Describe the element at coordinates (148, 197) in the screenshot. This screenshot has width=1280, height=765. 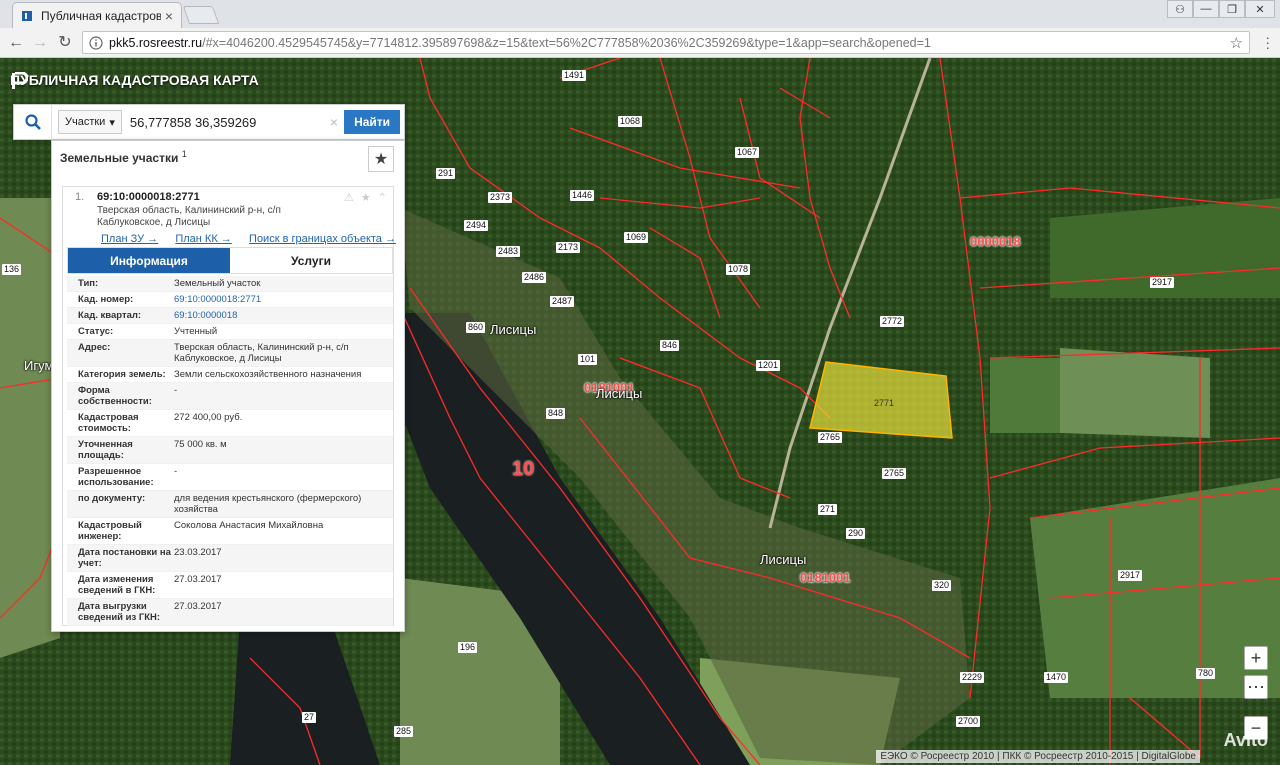
I see `cadastral-number: 69:10:0000018:2771` at that location.